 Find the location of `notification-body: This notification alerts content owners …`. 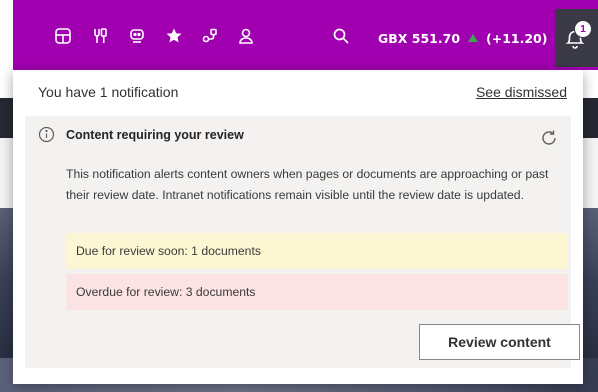

notification-body: This notification alerts content owners … is located at coordinates (307, 184).